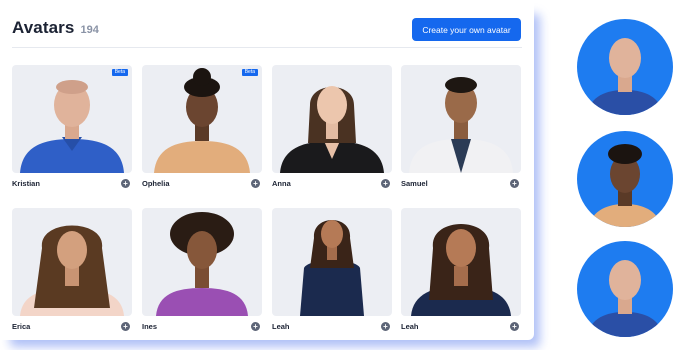  I want to click on avatar-count: 194, so click(89, 30).